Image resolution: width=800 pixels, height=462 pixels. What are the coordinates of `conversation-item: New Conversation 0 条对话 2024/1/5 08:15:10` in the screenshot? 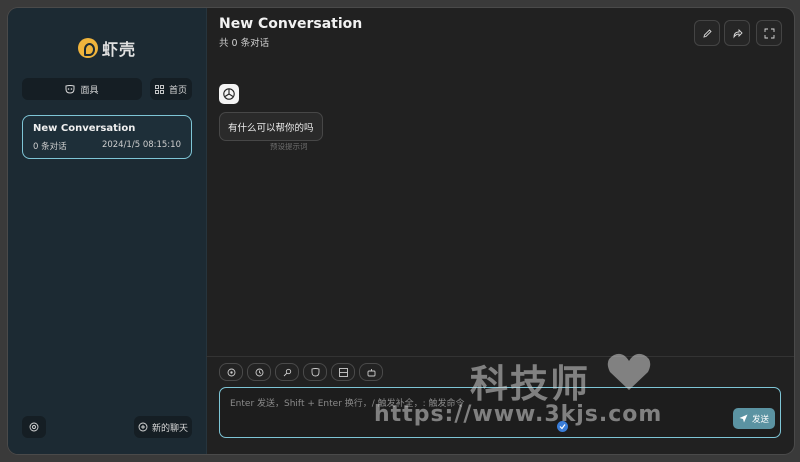 It's located at (107, 137).